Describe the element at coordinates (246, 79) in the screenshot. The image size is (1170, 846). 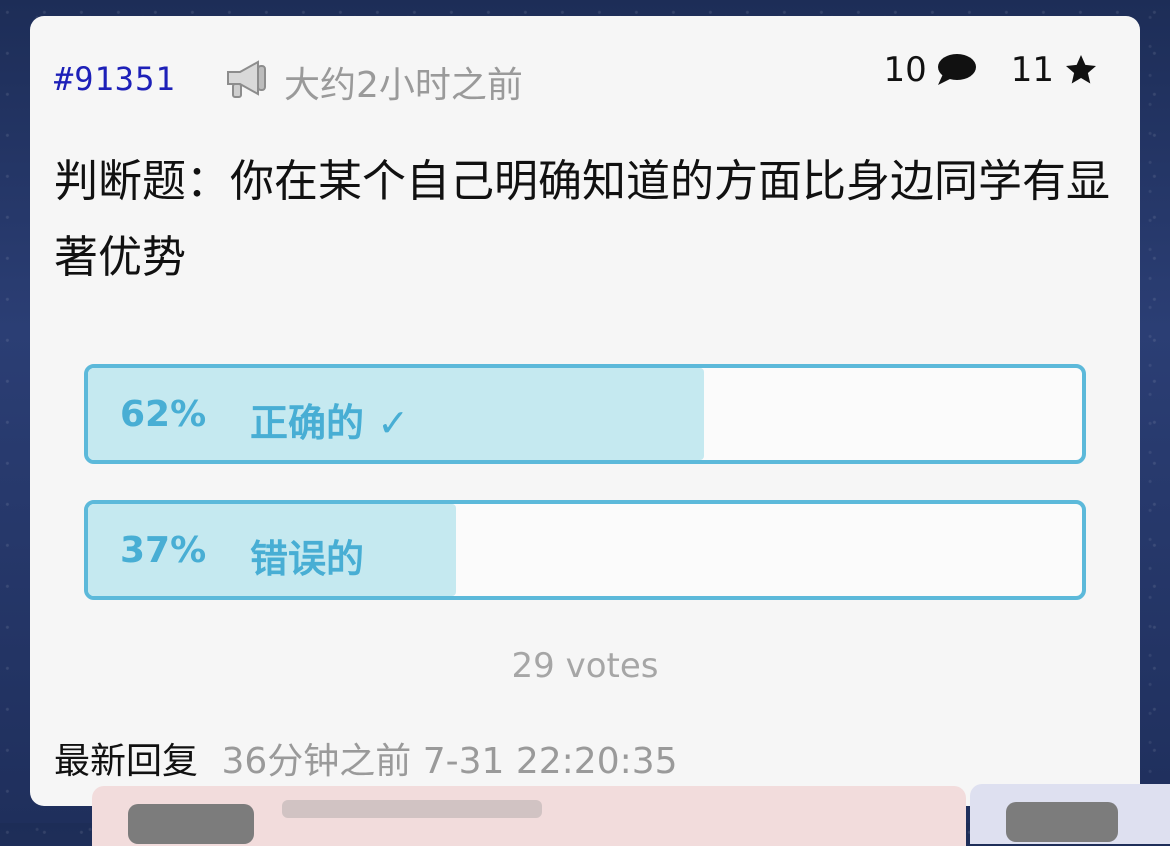
I see `megaphone-icon` at that location.